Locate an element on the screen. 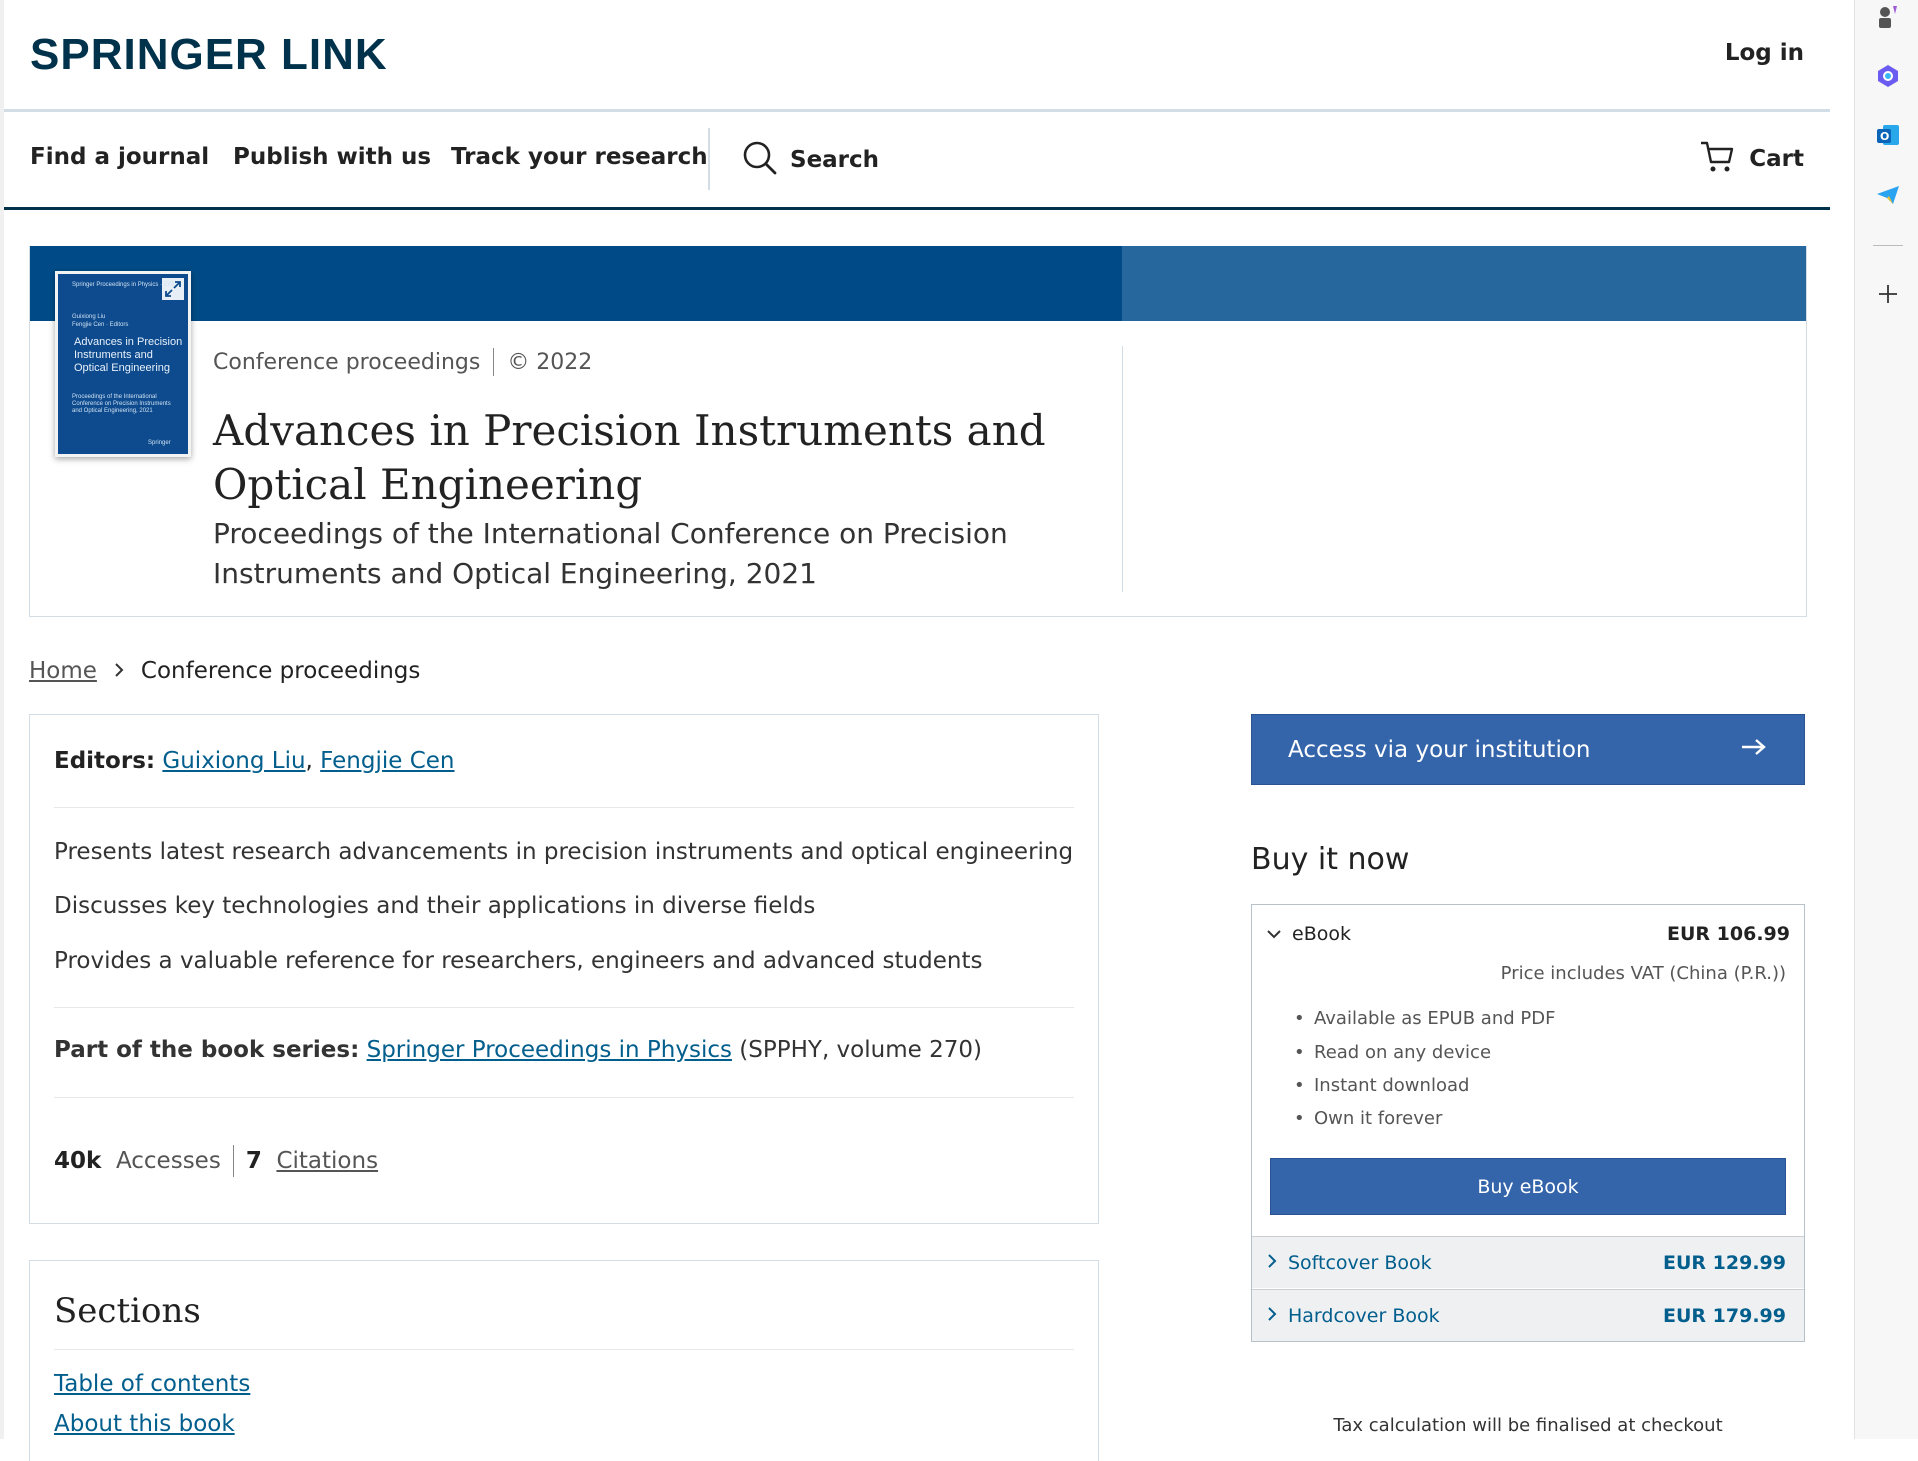  breadcrumb-current: Conference proceedings is located at coordinates (280, 671).